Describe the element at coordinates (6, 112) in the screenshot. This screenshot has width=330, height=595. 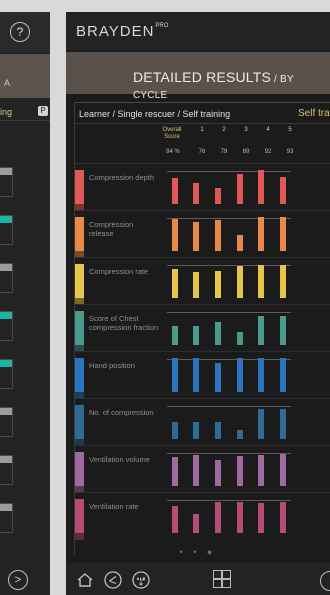
I see `previous-header-text: ing` at that location.